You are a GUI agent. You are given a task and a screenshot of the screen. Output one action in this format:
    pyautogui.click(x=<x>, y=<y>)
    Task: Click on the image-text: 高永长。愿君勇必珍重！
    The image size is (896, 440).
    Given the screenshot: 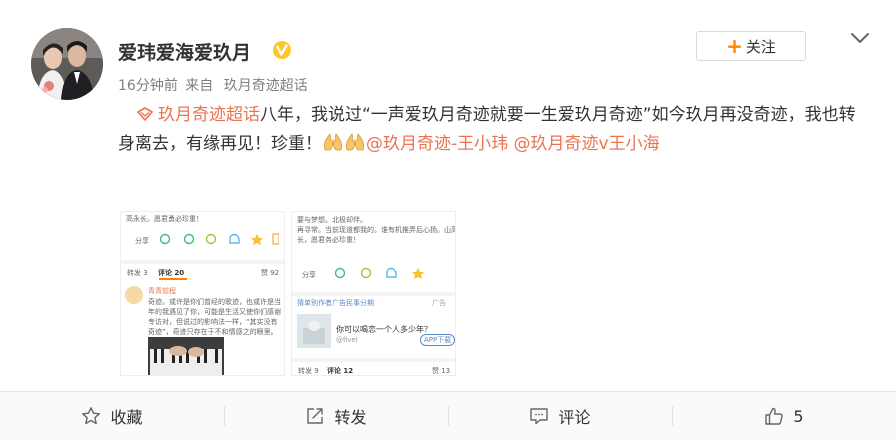 What is the action you would take?
    pyautogui.click(x=164, y=219)
    